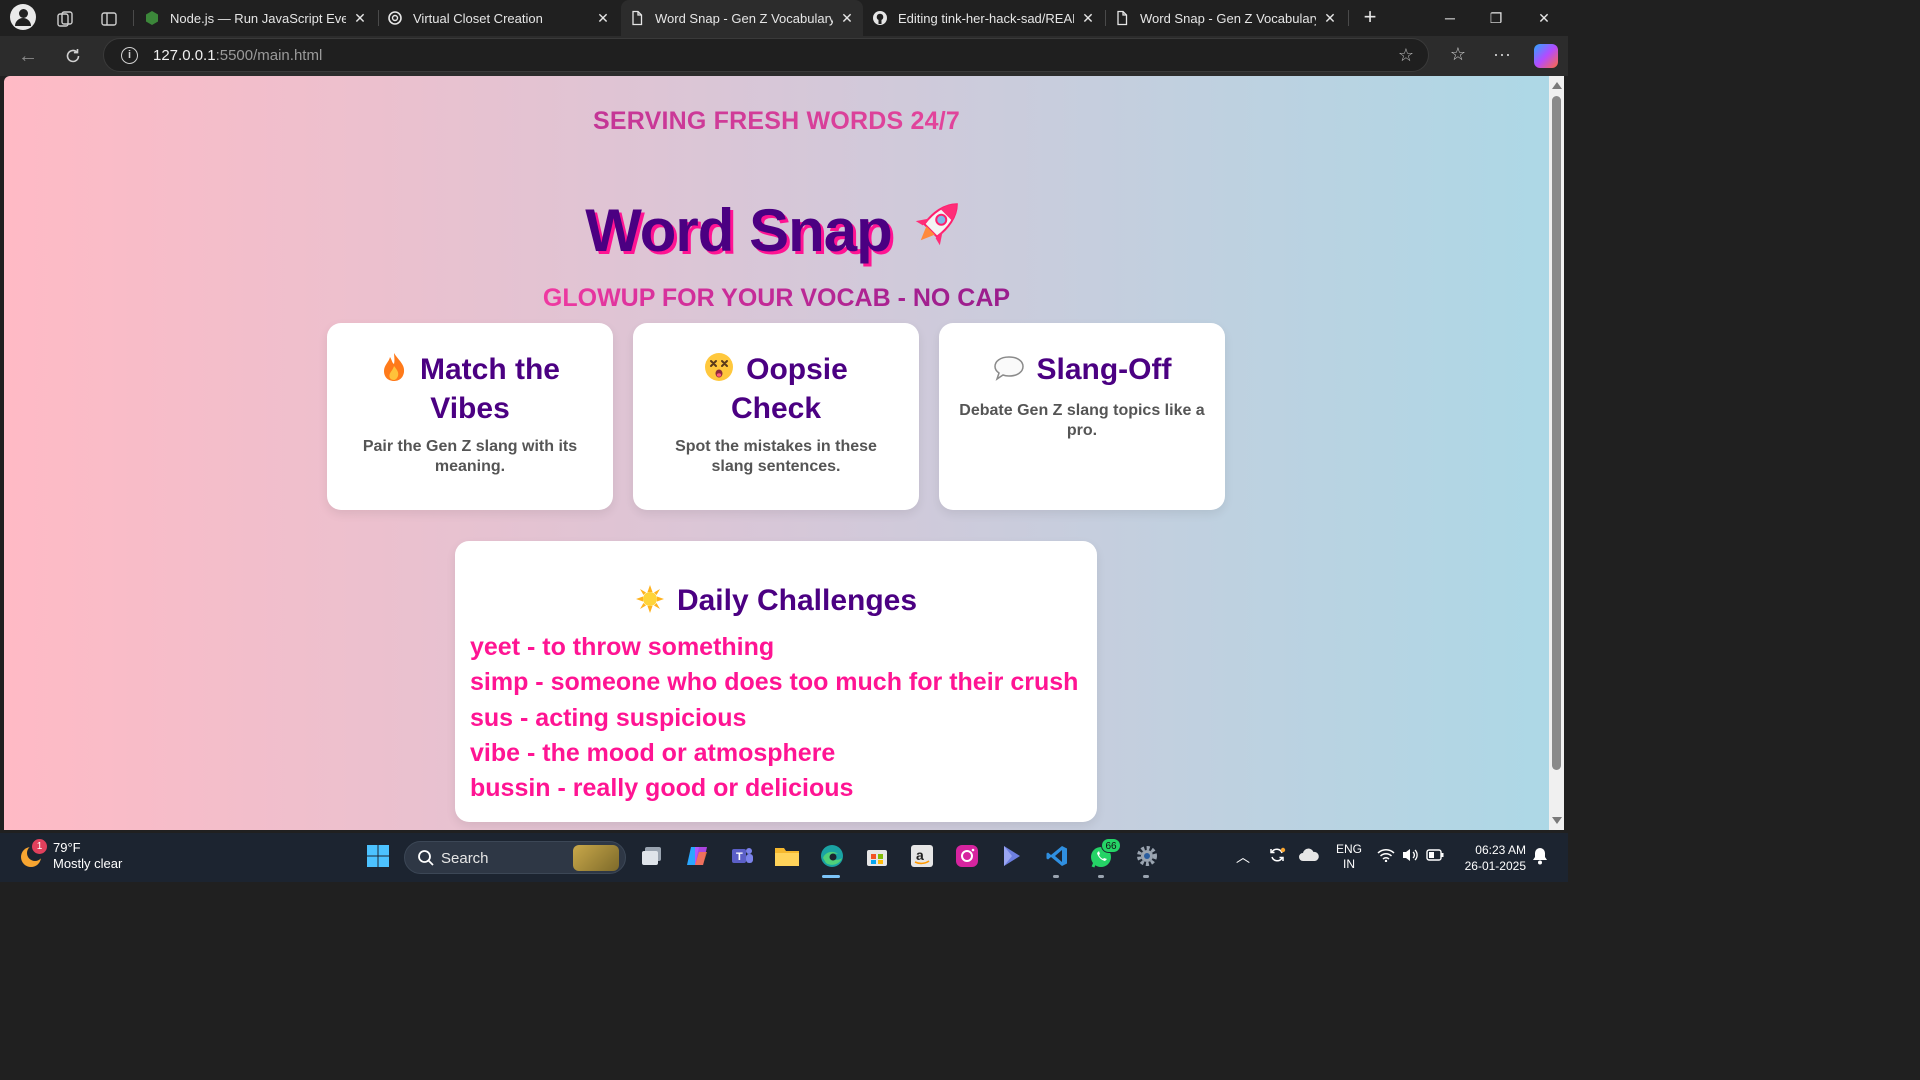 The image size is (1920, 1080). I want to click on tab-word-snap-active: Word Snap - Gen Z Vocabulary ✕, so click(742, 18).